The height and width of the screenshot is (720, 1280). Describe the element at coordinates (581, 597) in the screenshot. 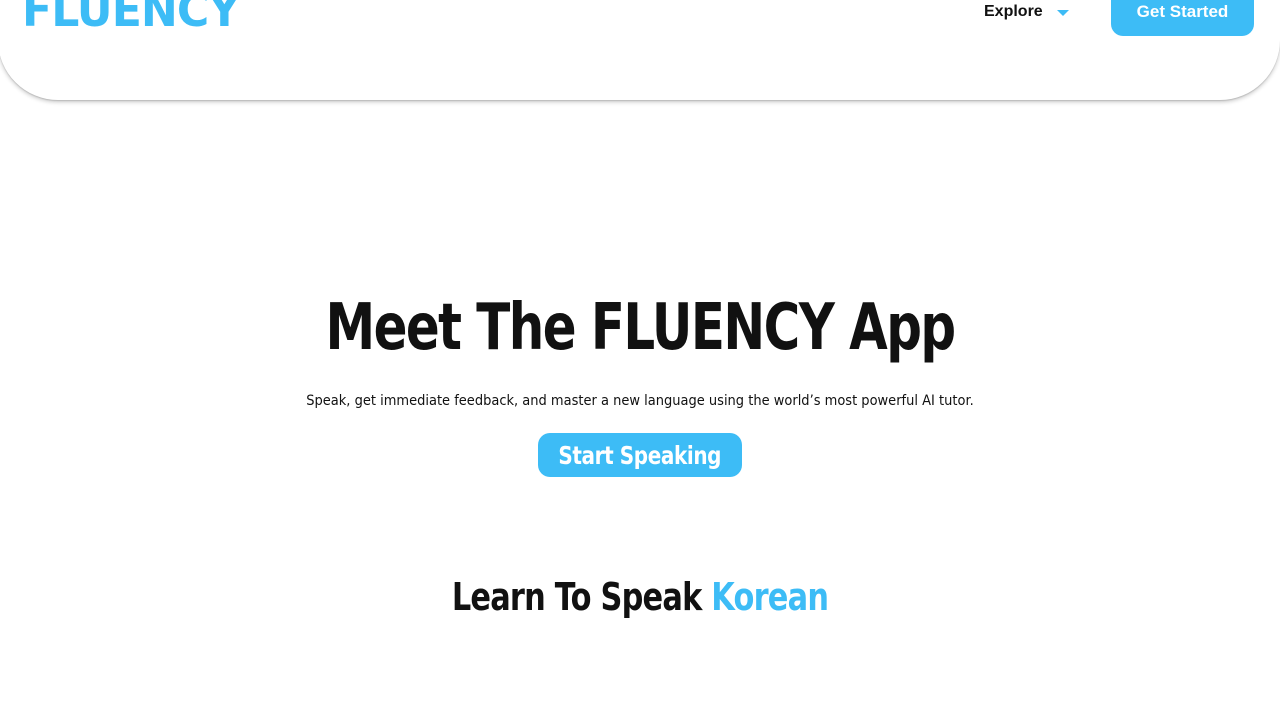

I see `learn-heading-prefix: Learn To Speak` at that location.